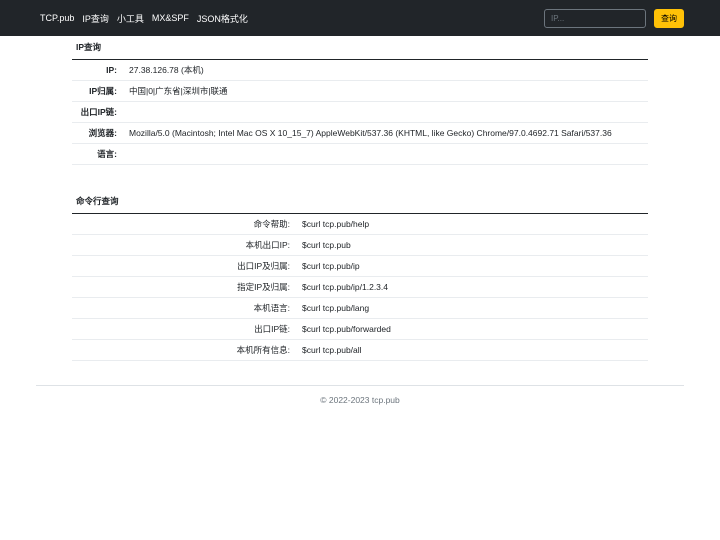  What do you see at coordinates (345, 287) in the screenshot?
I see `cmd-specified-ip-value: $curl tcp.pub/ip/1.2.3.4` at bounding box center [345, 287].